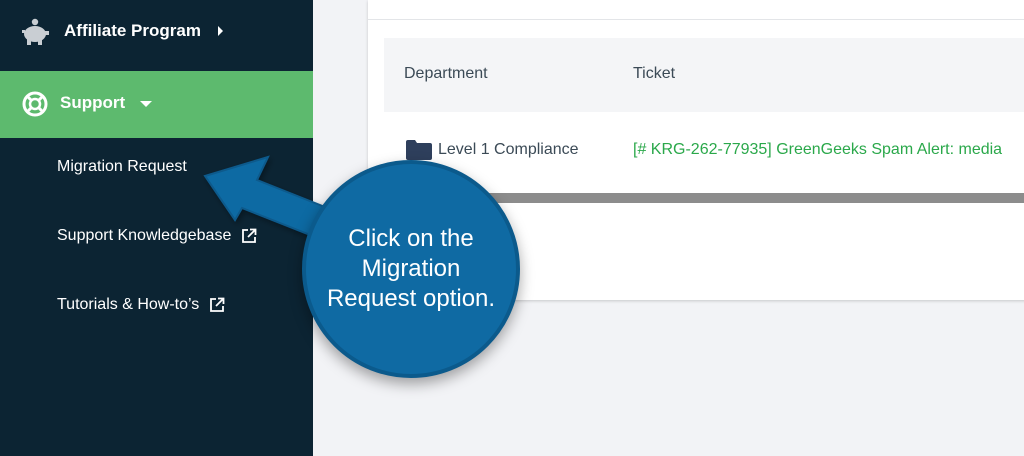  I want to click on nav-item-affiliate-program: Affiliate Program, so click(156, 33).